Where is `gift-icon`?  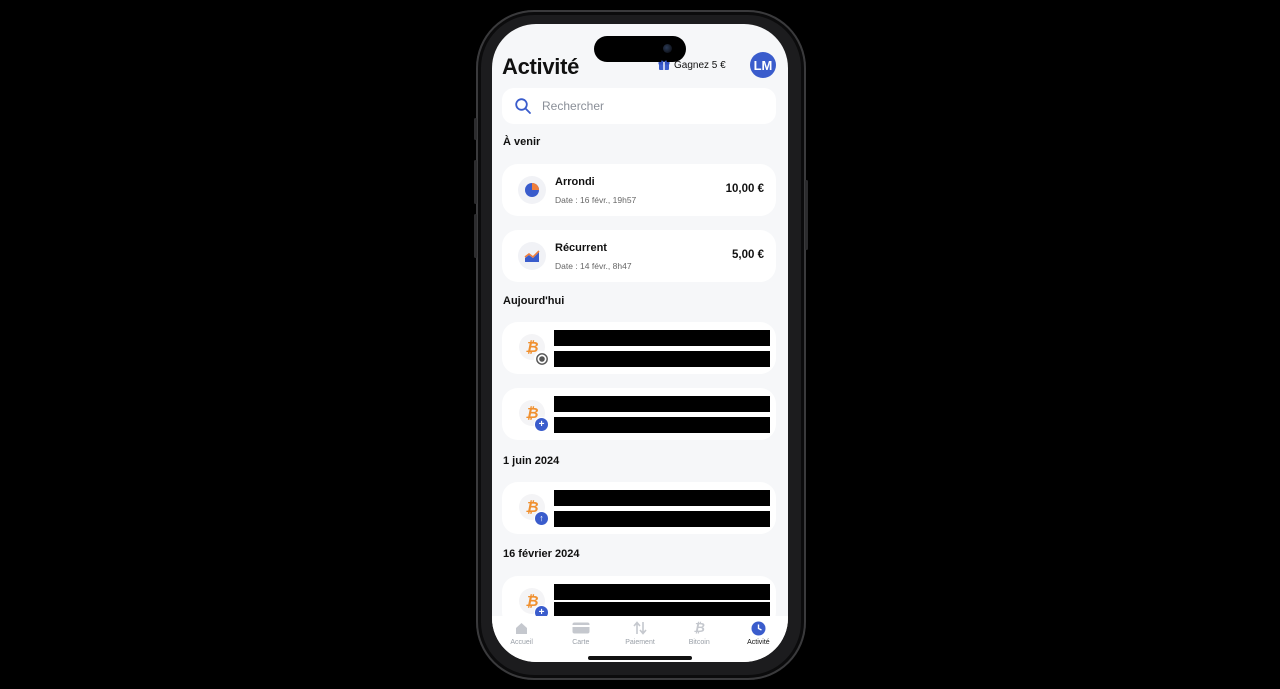 gift-icon is located at coordinates (664, 65).